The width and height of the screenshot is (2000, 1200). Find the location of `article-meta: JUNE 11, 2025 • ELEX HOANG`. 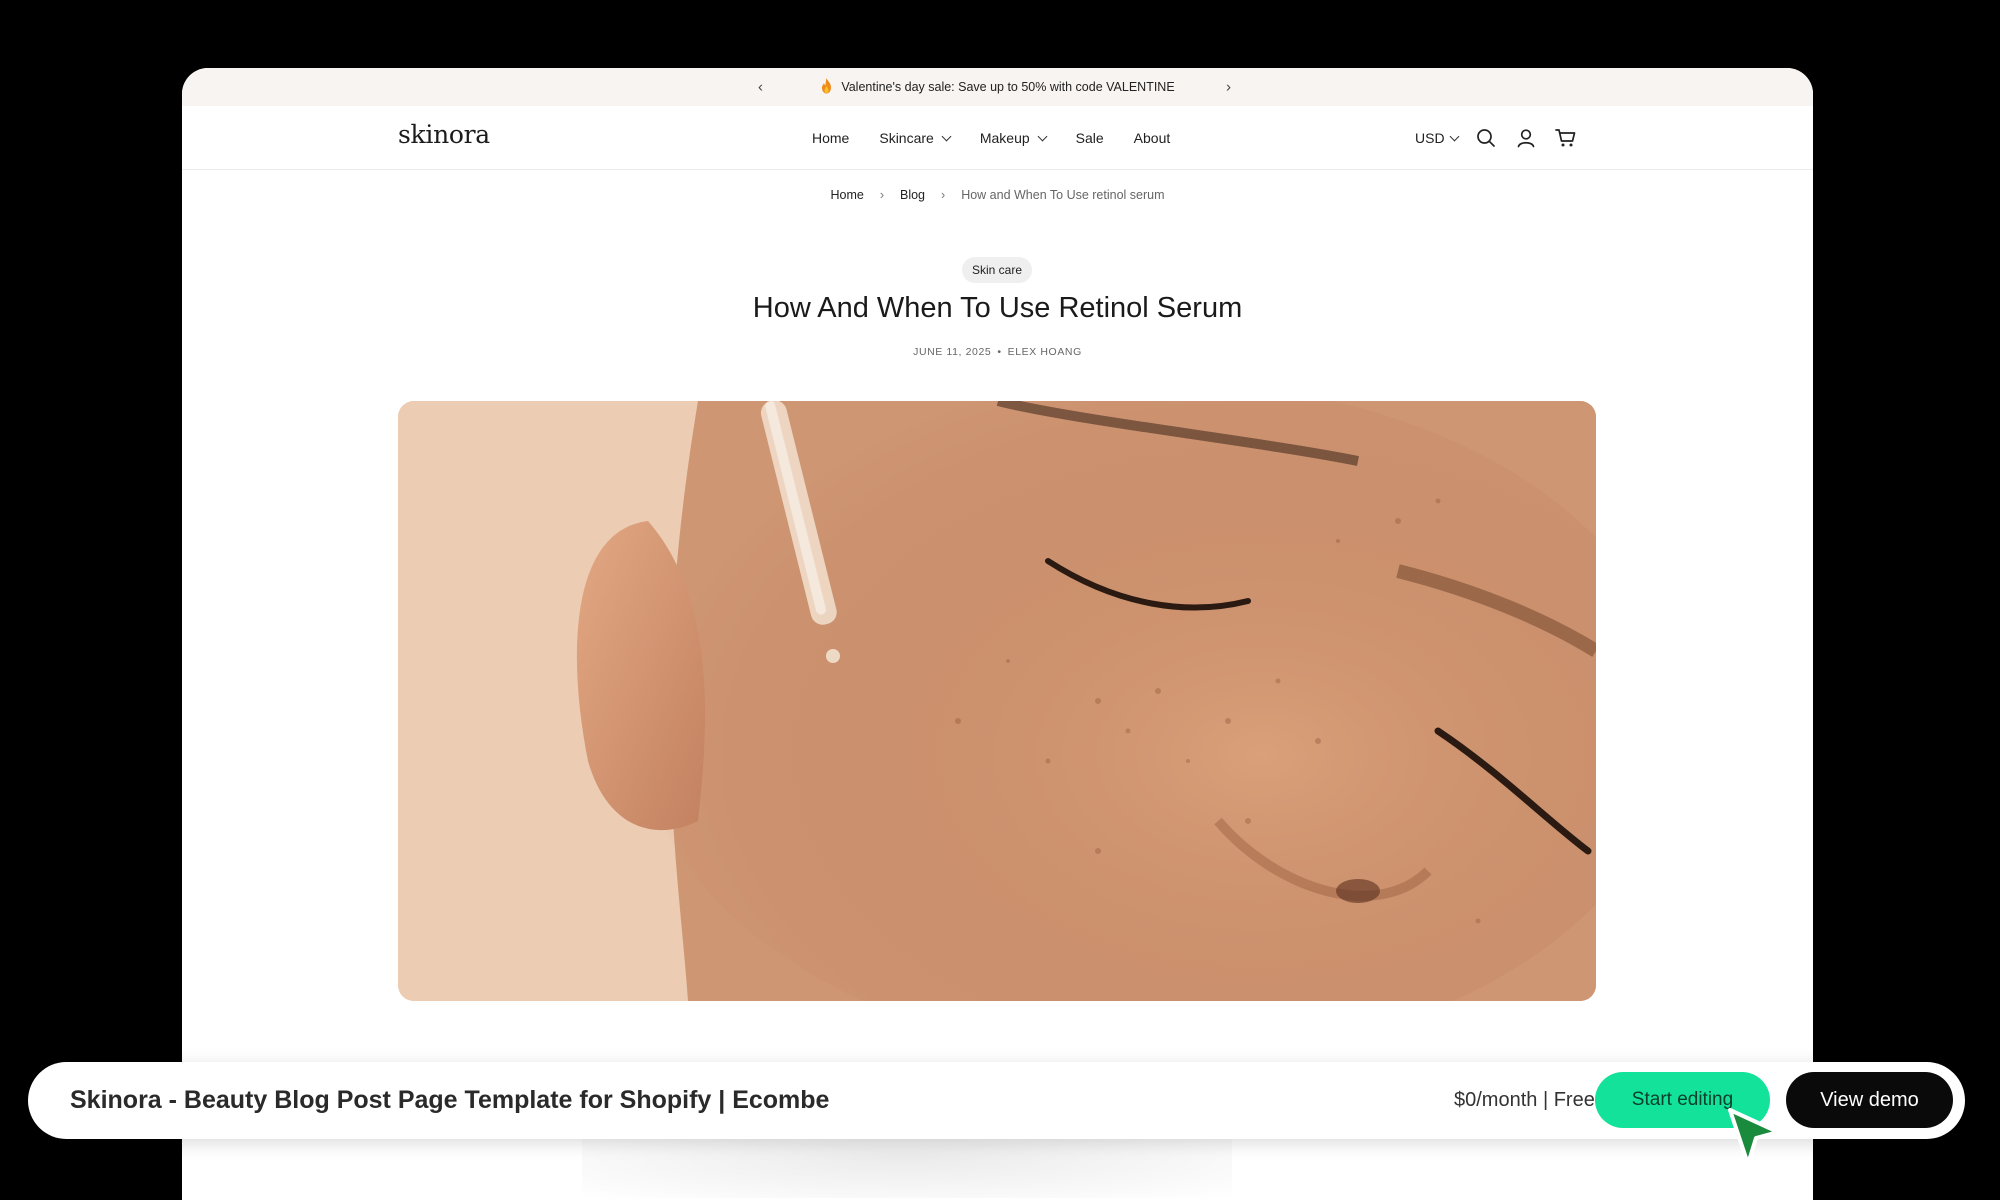

article-meta: JUNE 11, 2025 • ELEX HOANG is located at coordinates (997, 352).